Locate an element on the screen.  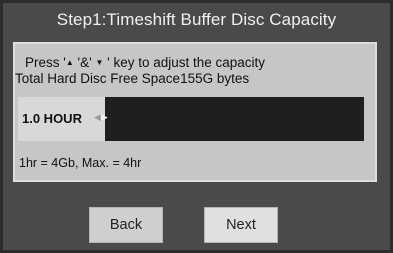
free-space-text: Total Hard Disc Free Space155G bytes is located at coordinates (132, 78).